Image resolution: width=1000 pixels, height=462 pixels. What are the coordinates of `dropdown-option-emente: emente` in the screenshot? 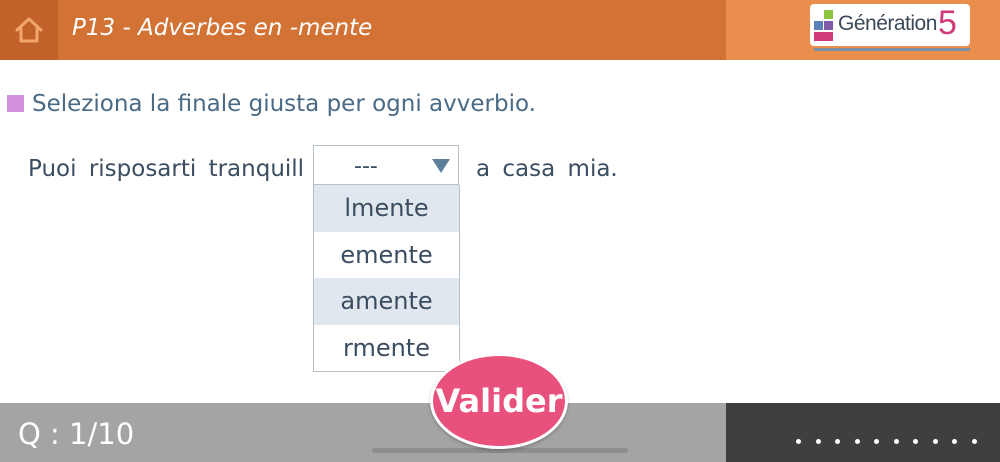 It's located at (386, 255).